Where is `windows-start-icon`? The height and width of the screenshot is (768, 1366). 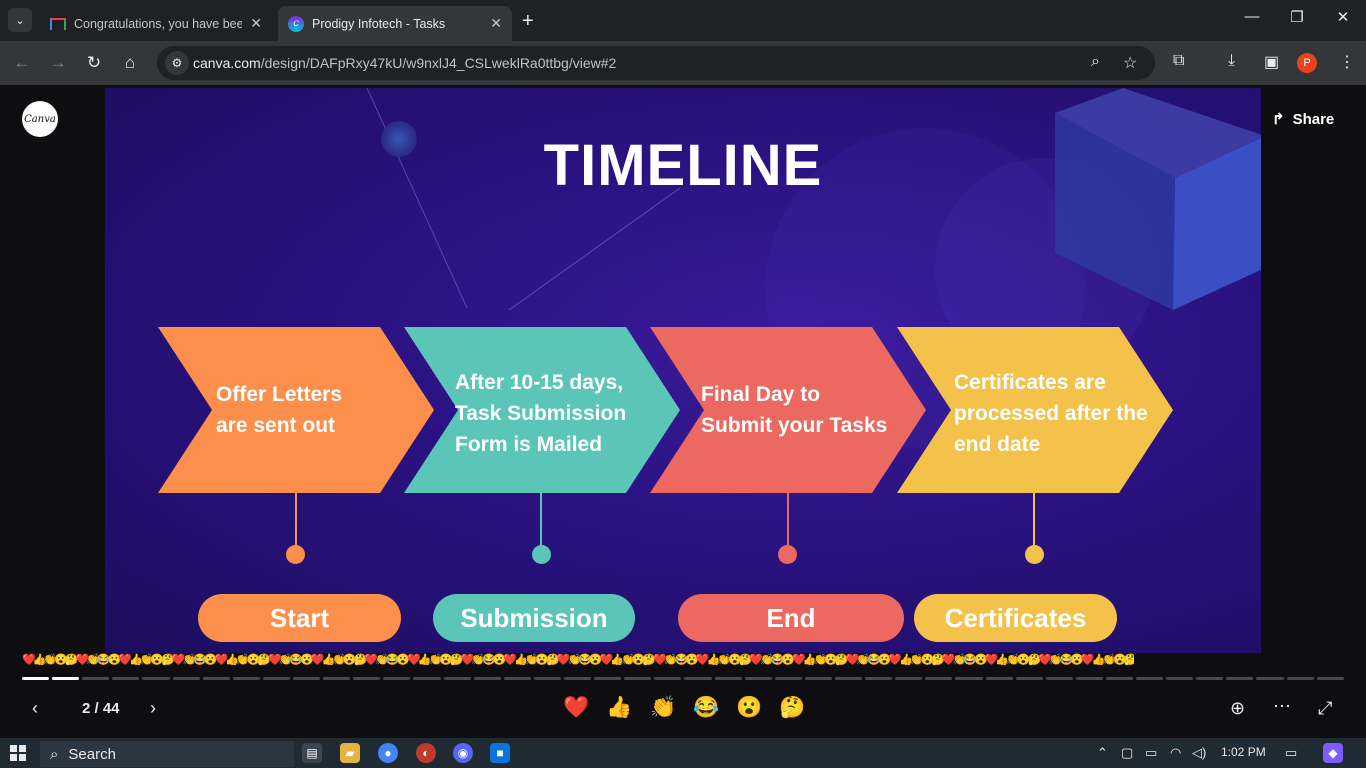
windows-start-icon is located at coordinates (18, 753).